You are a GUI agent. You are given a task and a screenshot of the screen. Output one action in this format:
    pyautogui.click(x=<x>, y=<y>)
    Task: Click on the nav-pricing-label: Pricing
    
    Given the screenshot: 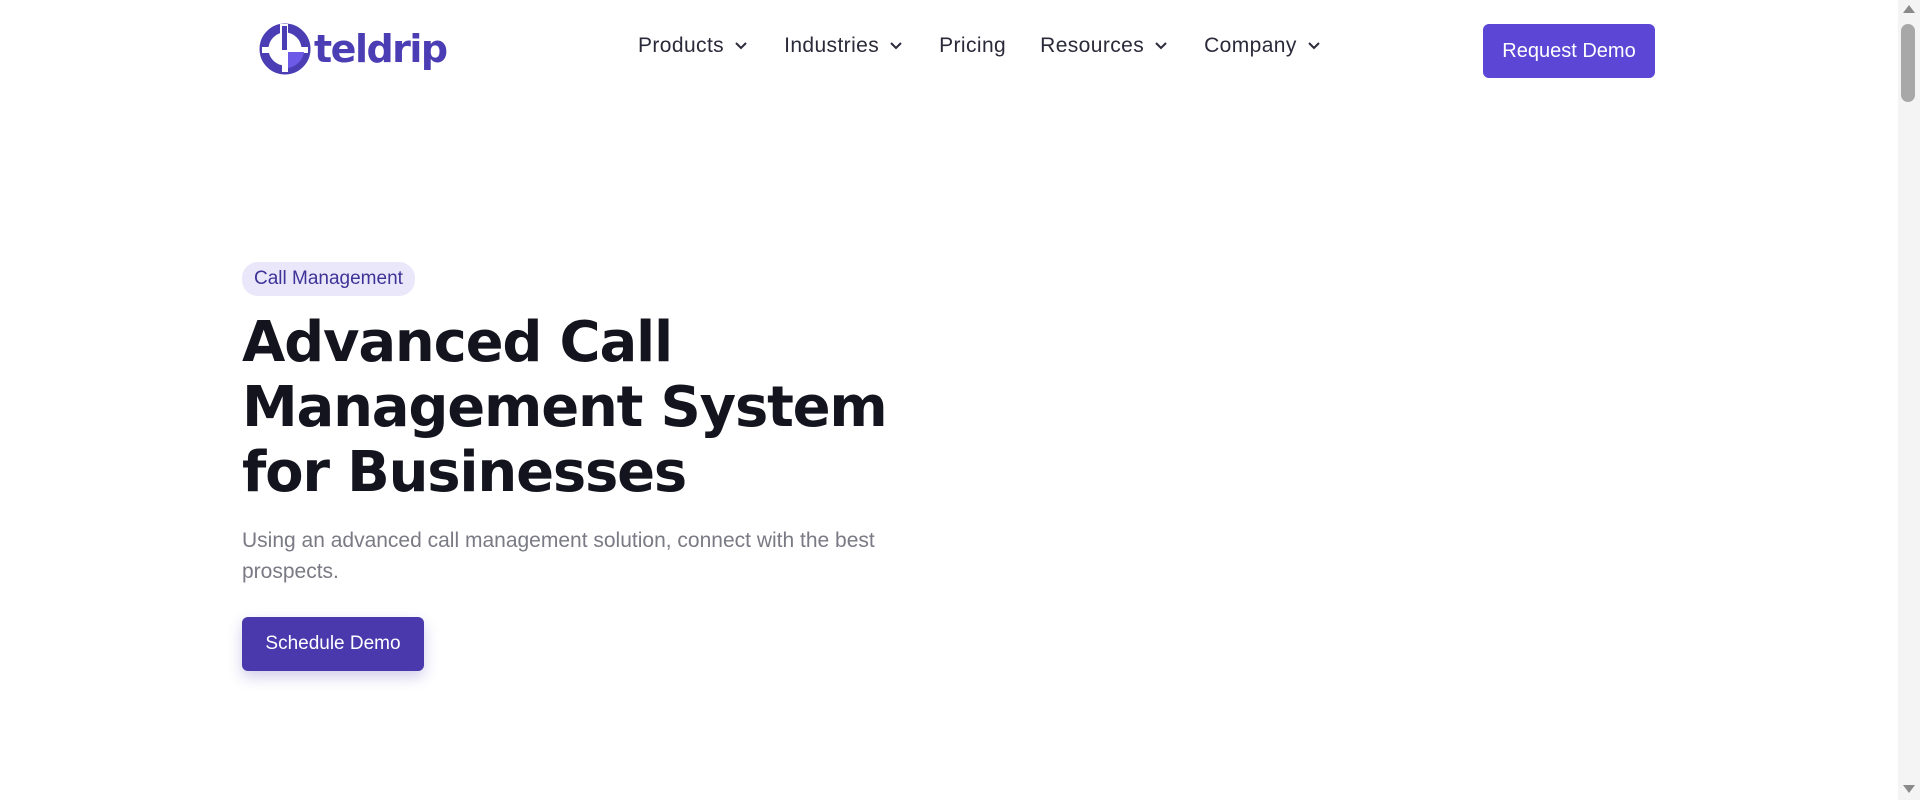 What is the action you would take?
    pyautogui.click(x=973, y=45)
    